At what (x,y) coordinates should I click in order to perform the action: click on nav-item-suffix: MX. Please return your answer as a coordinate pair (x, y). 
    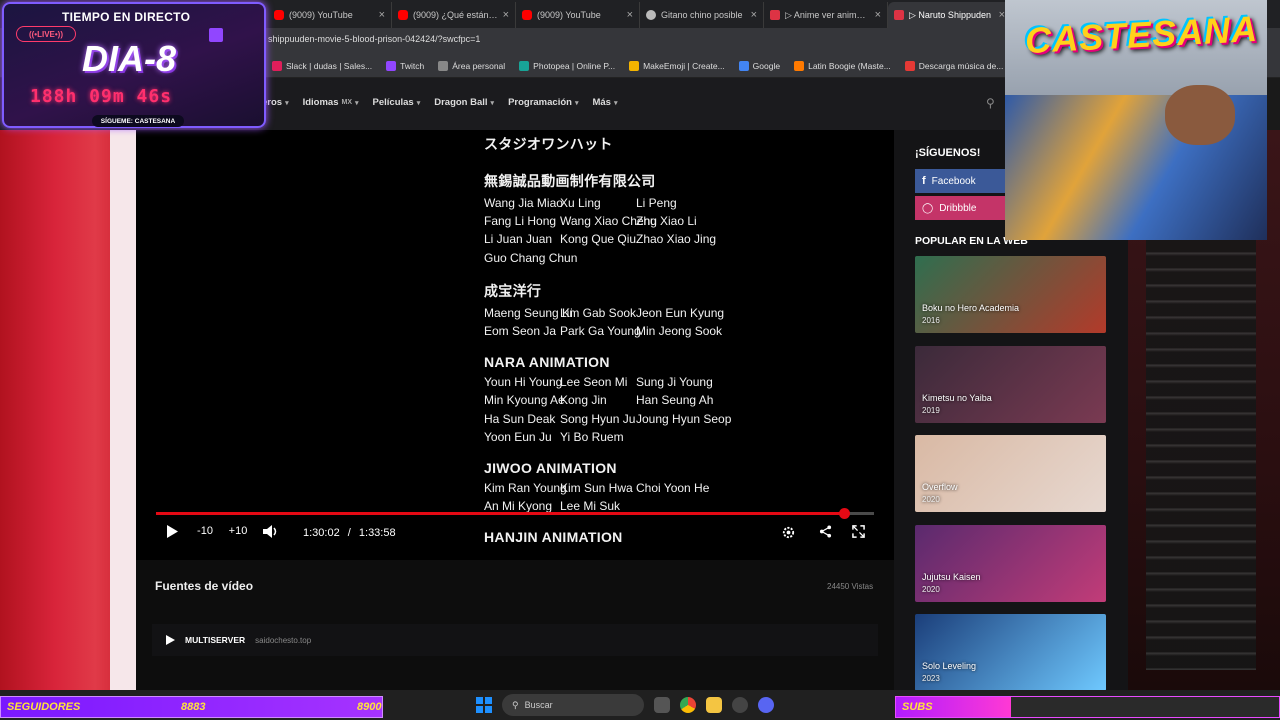
    Looking at the image, I should click on (347, 102).